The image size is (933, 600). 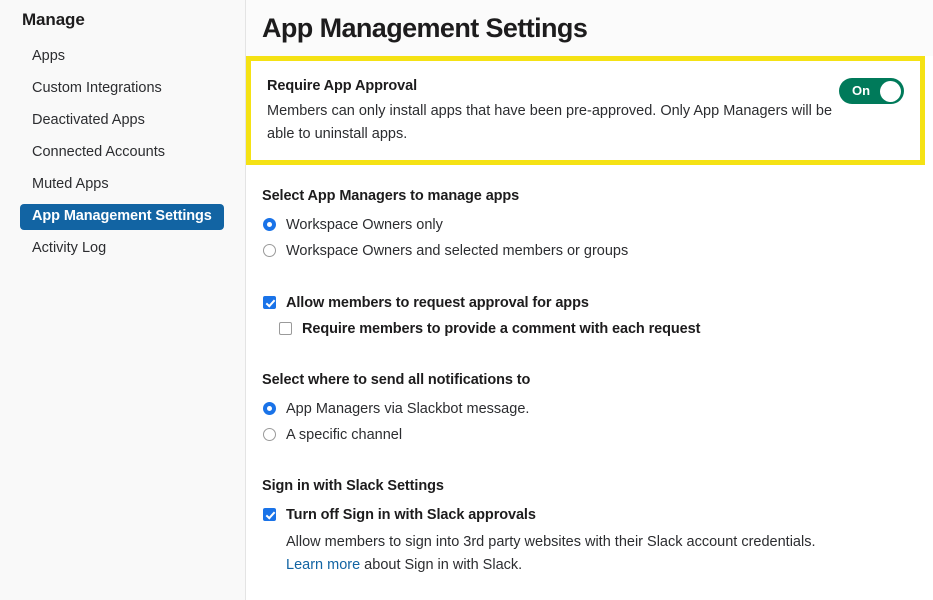 What do you see at coordinates (441, 565) in the screenshot?
I see `learn-more-suffix: about Sign in with Slack.` at bounding box center [441, 565].